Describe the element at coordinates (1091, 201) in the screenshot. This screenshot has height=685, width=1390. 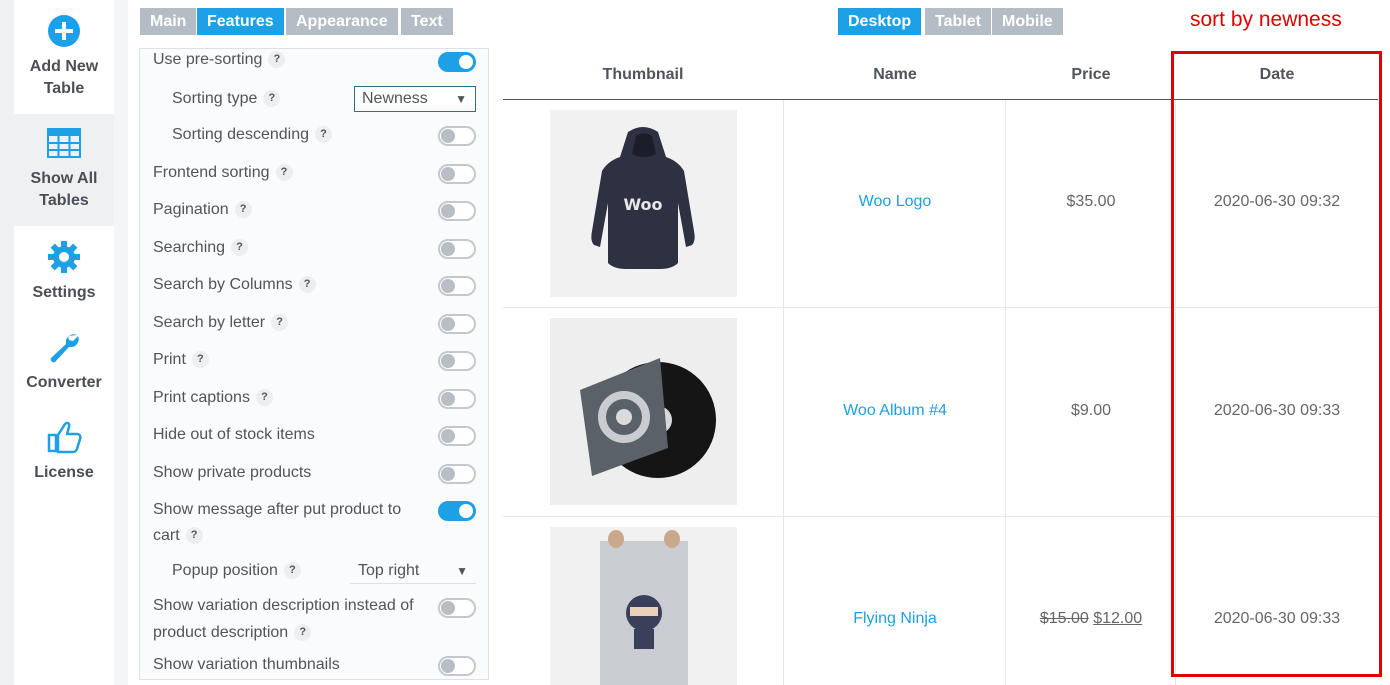
I see `product-price: $35.00` at that location.